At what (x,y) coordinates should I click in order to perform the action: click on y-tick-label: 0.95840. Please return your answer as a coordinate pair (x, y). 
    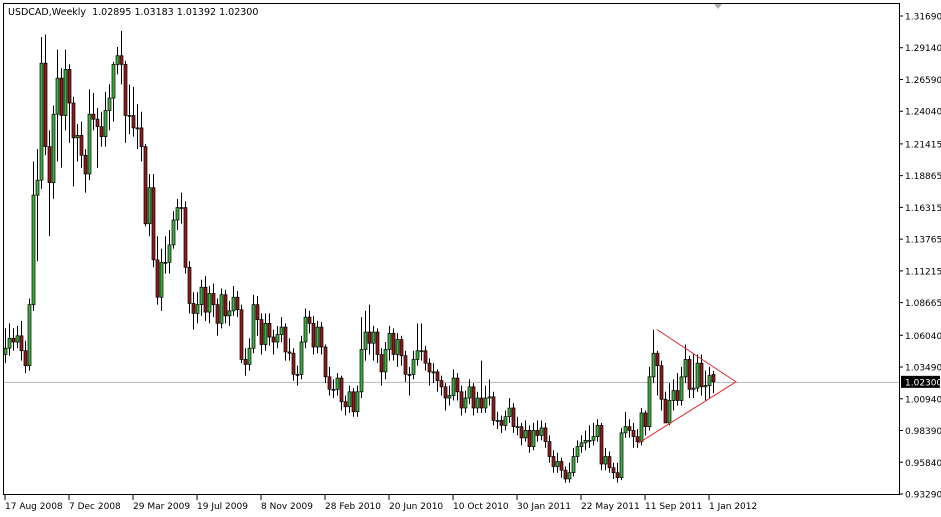
    Looking at the image, I should click on (923, 464).